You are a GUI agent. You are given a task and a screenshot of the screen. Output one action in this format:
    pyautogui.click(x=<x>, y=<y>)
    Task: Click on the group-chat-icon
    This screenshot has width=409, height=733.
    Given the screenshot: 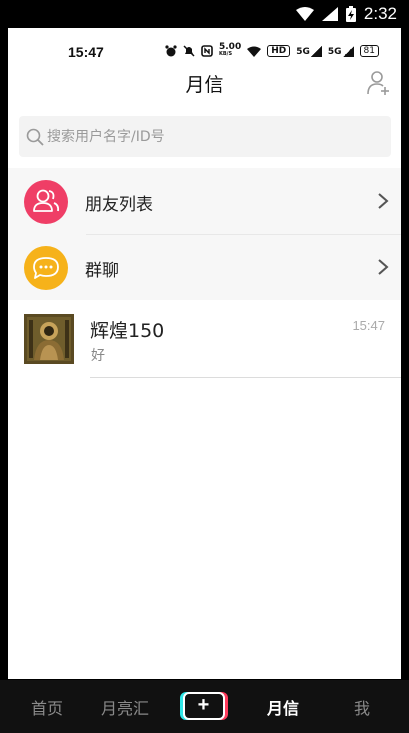 What is the action you would take?
    pyautogui.click(x=46, y=268)
    